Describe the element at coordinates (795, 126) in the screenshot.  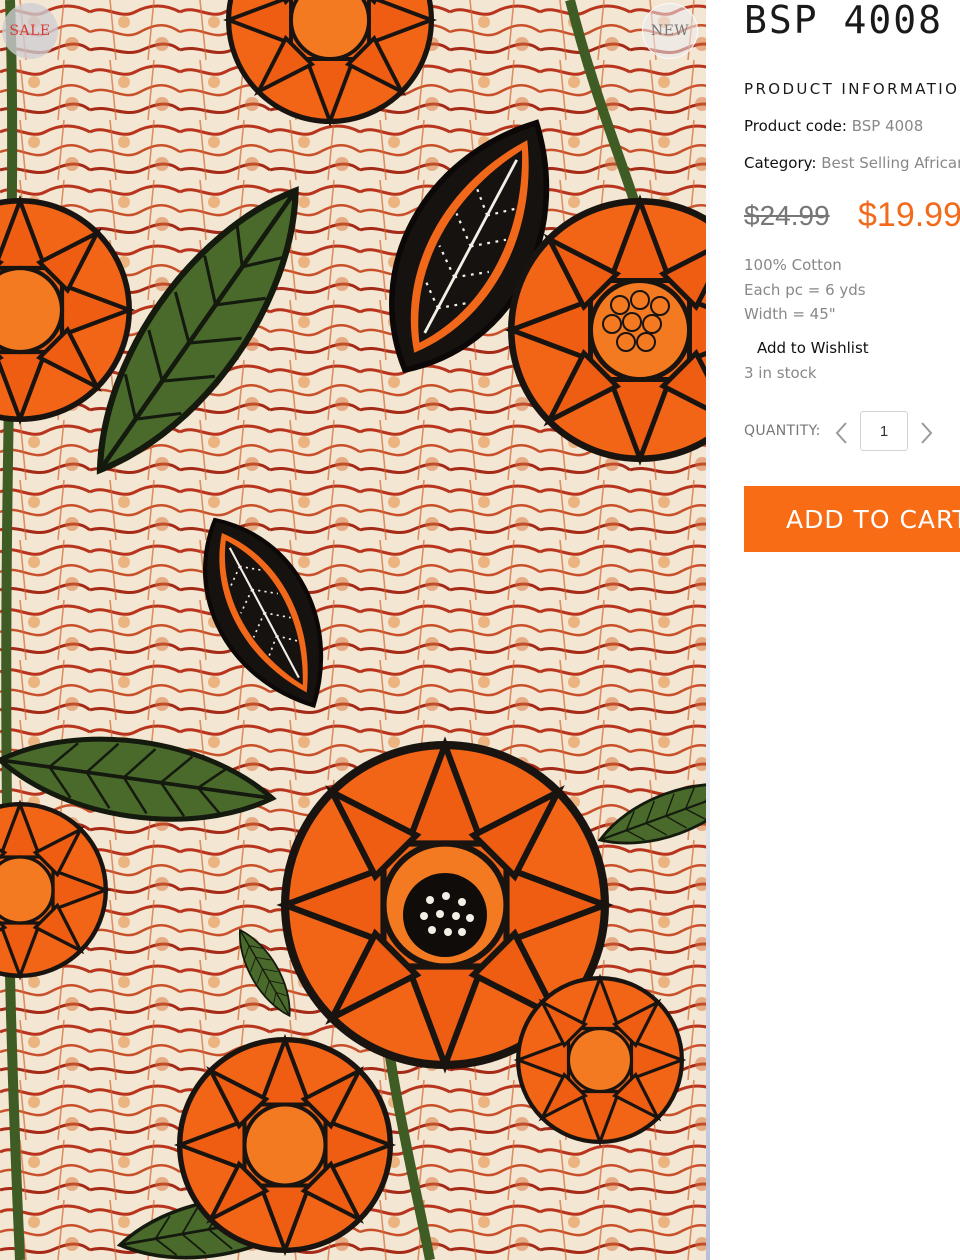
I see `product-code-label: Product code:` at that location.